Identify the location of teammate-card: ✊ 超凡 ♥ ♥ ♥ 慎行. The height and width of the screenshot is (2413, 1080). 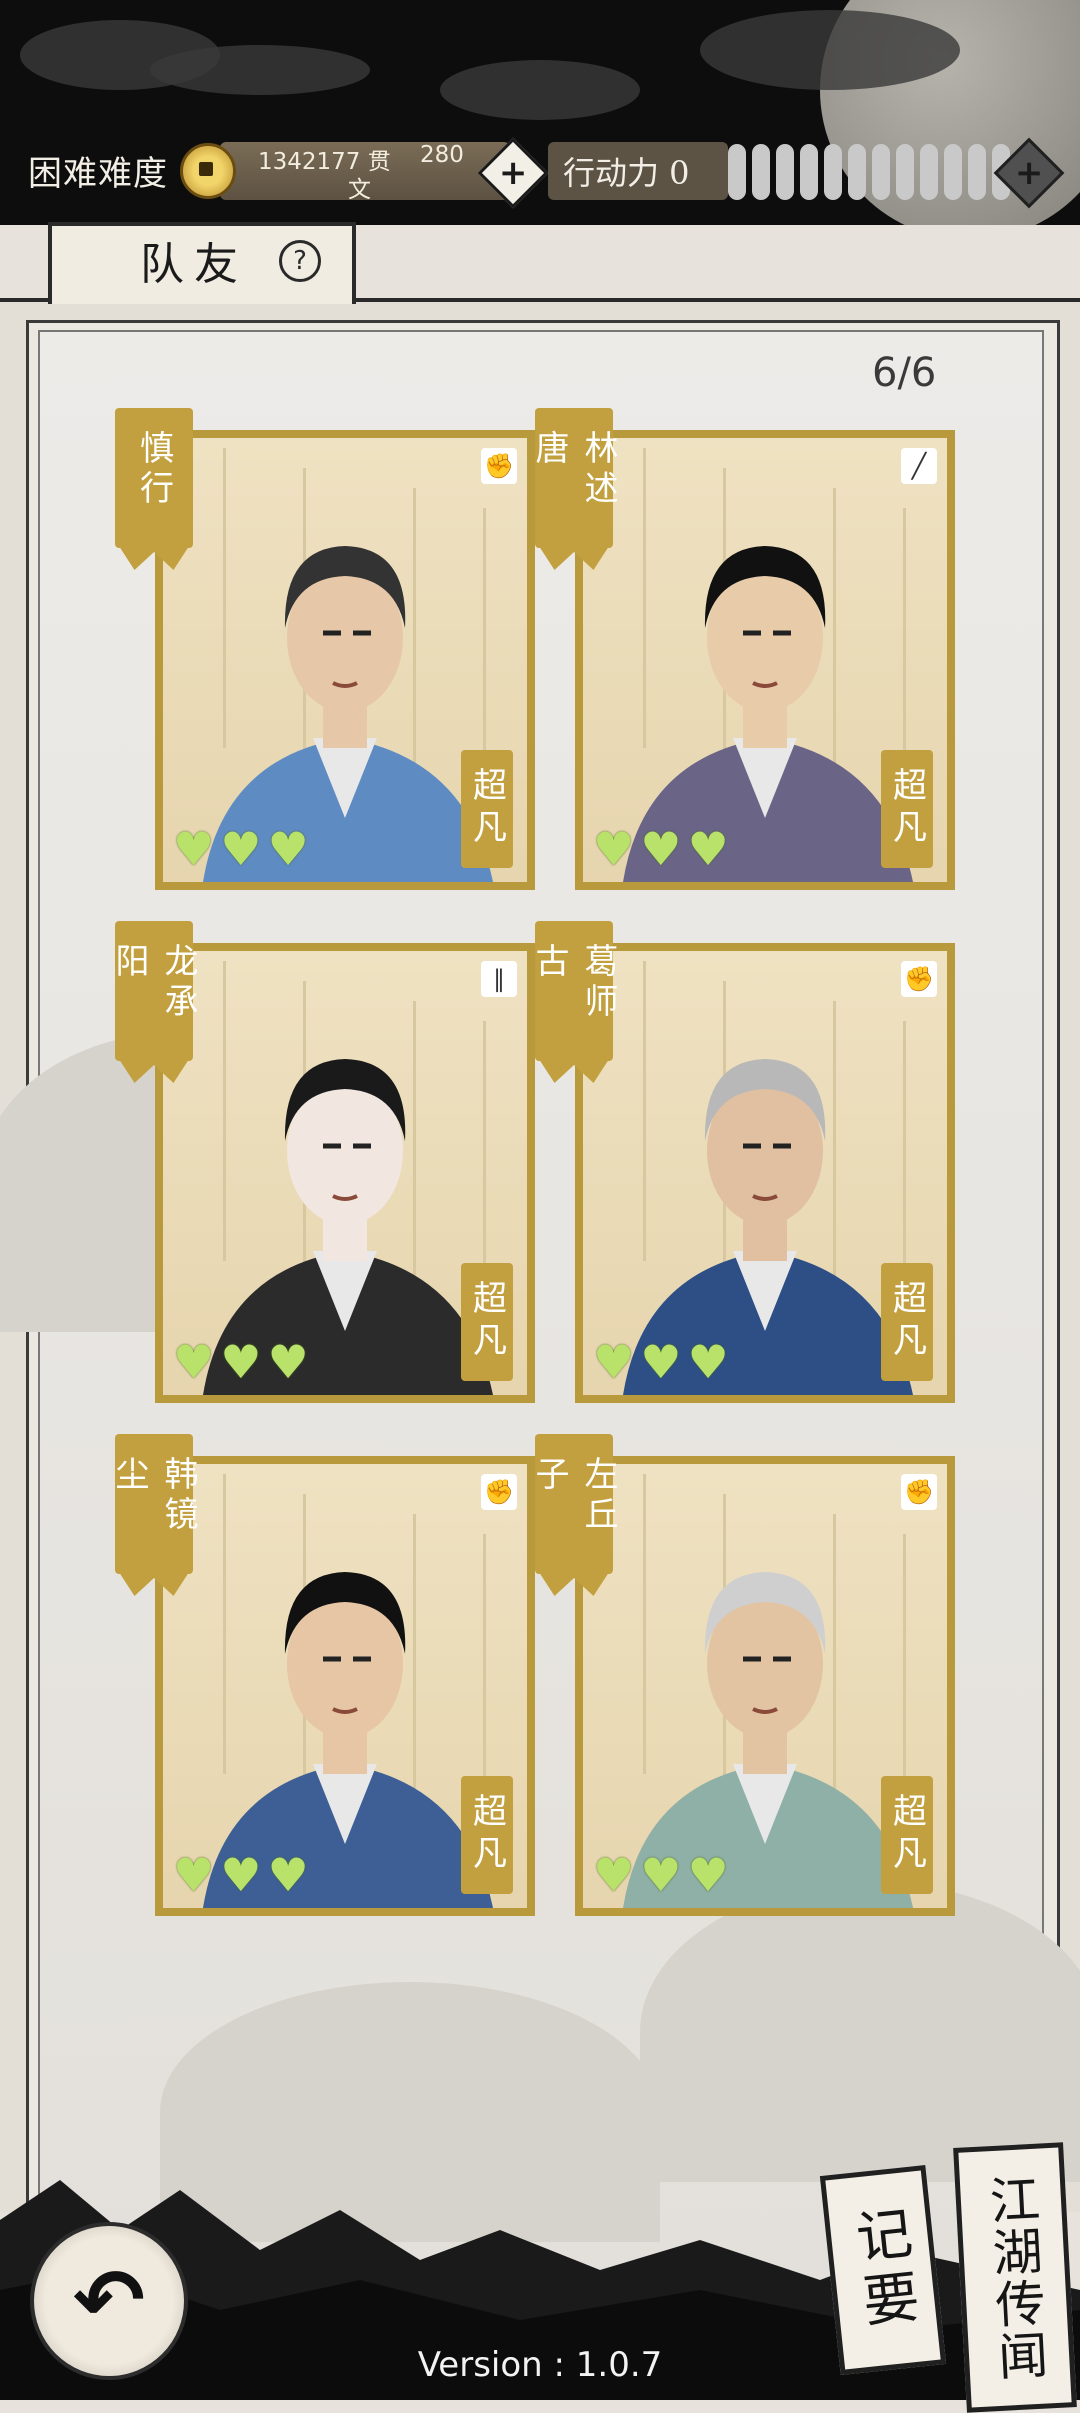
(325, 649).